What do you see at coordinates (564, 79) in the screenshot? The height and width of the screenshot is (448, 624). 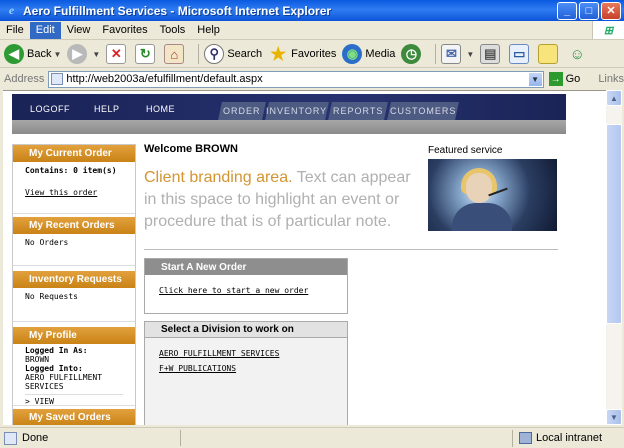 I see `go-button: → Go` at bounding box center [564, 79].